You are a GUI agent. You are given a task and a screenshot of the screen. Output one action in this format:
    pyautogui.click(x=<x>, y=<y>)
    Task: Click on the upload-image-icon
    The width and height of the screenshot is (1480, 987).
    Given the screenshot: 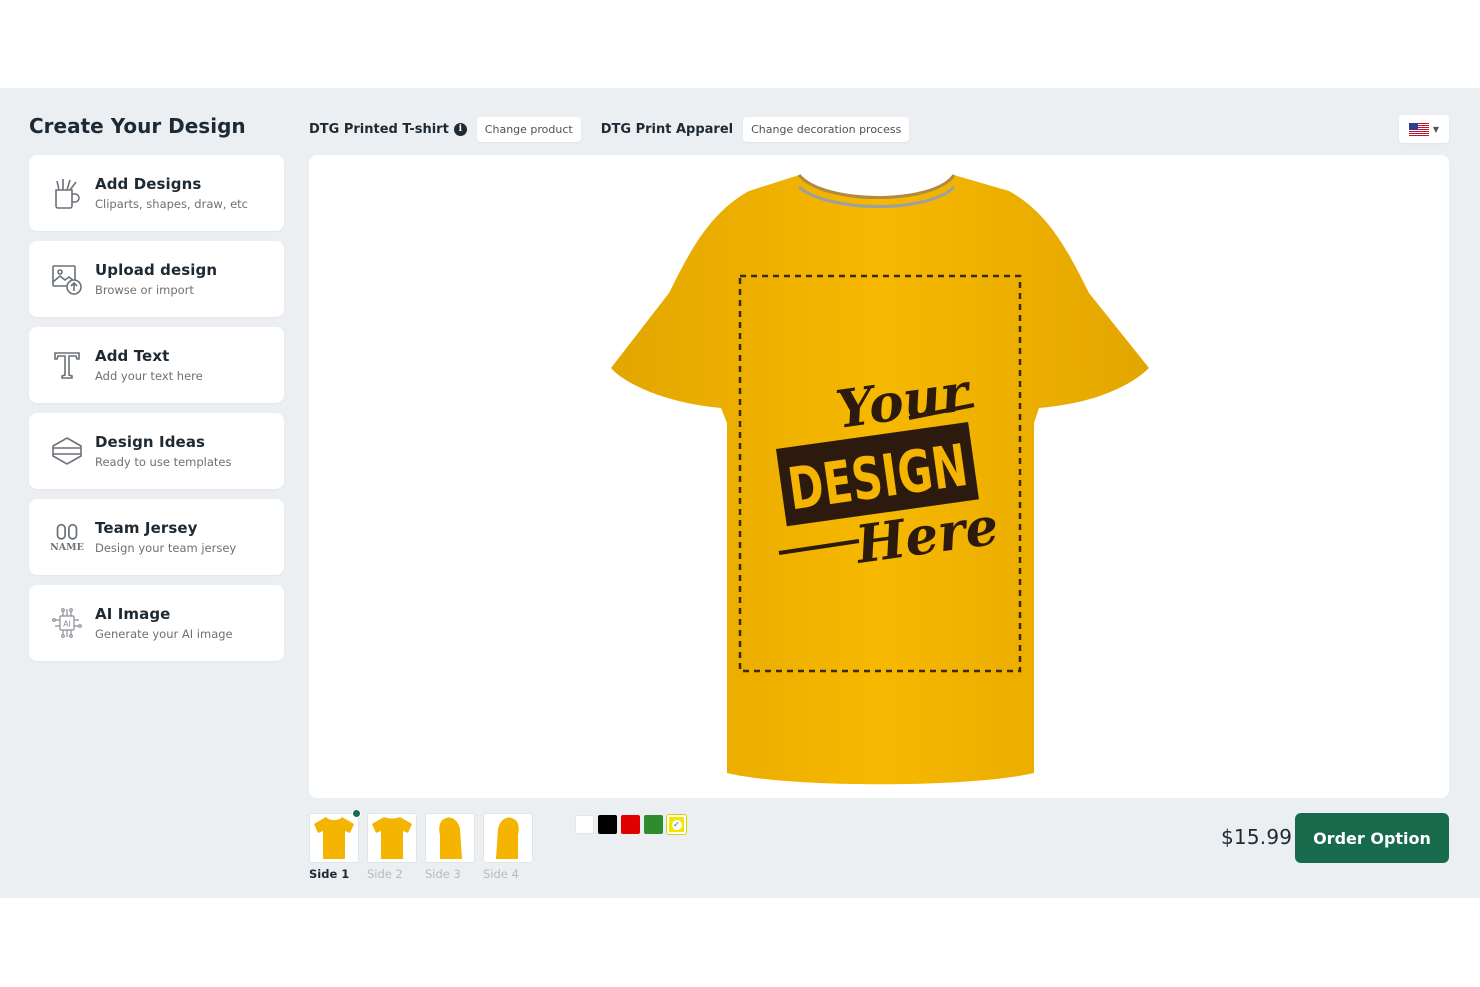 What is the action you would take?
    pyautogui.click(x=67, y=279)
    